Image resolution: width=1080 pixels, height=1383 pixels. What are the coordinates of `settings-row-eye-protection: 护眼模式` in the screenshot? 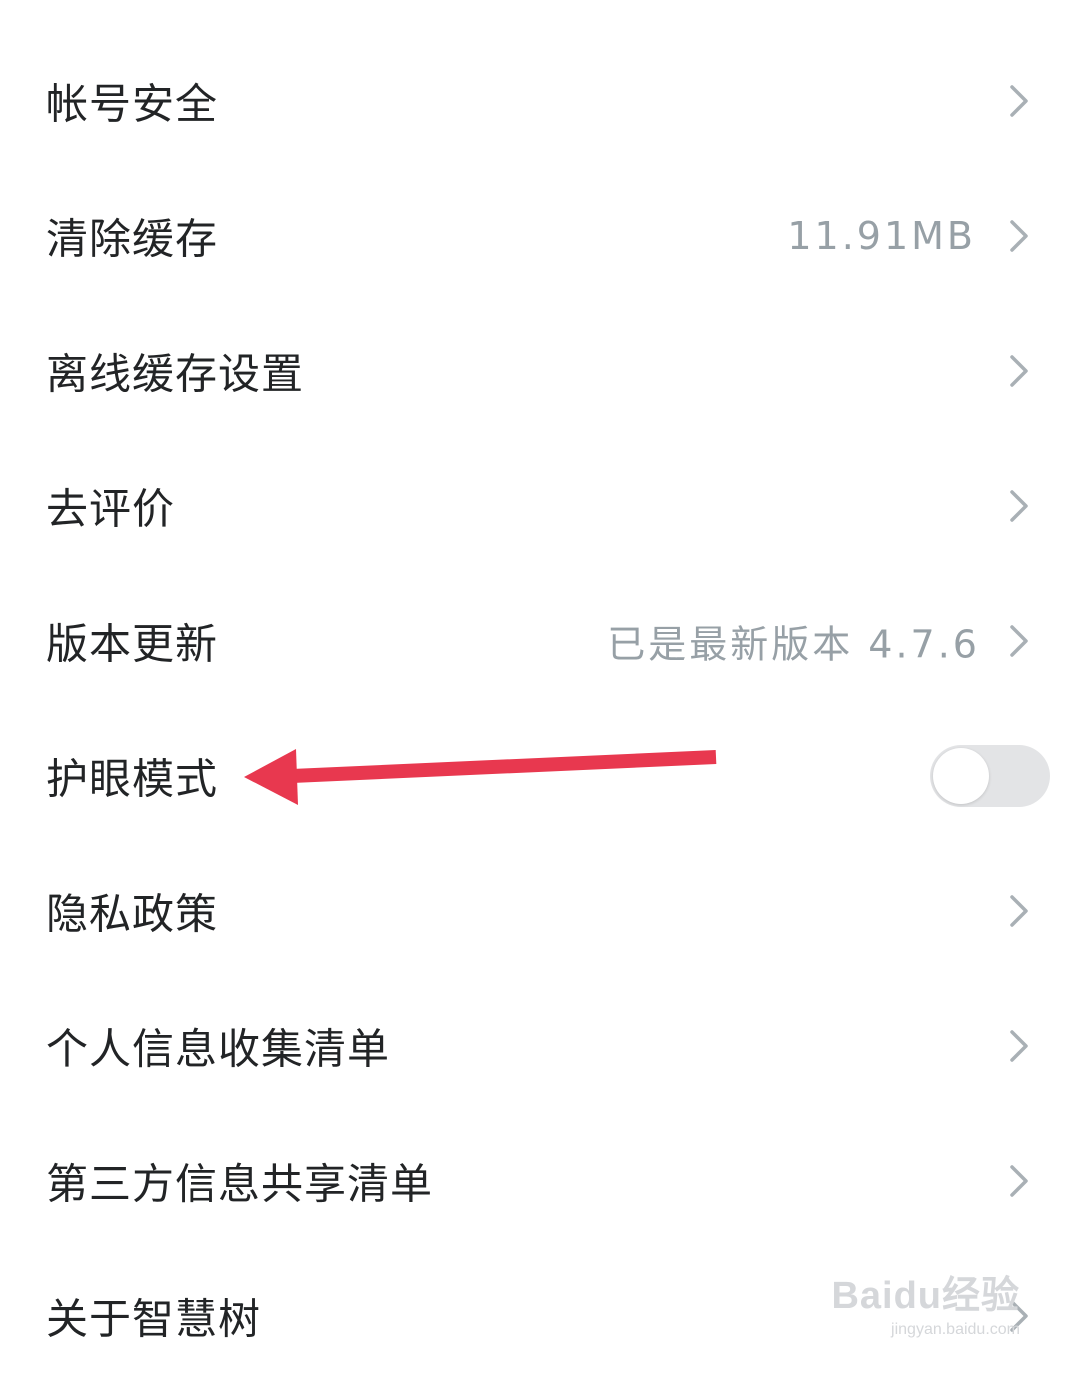 It's located at (540, 775).